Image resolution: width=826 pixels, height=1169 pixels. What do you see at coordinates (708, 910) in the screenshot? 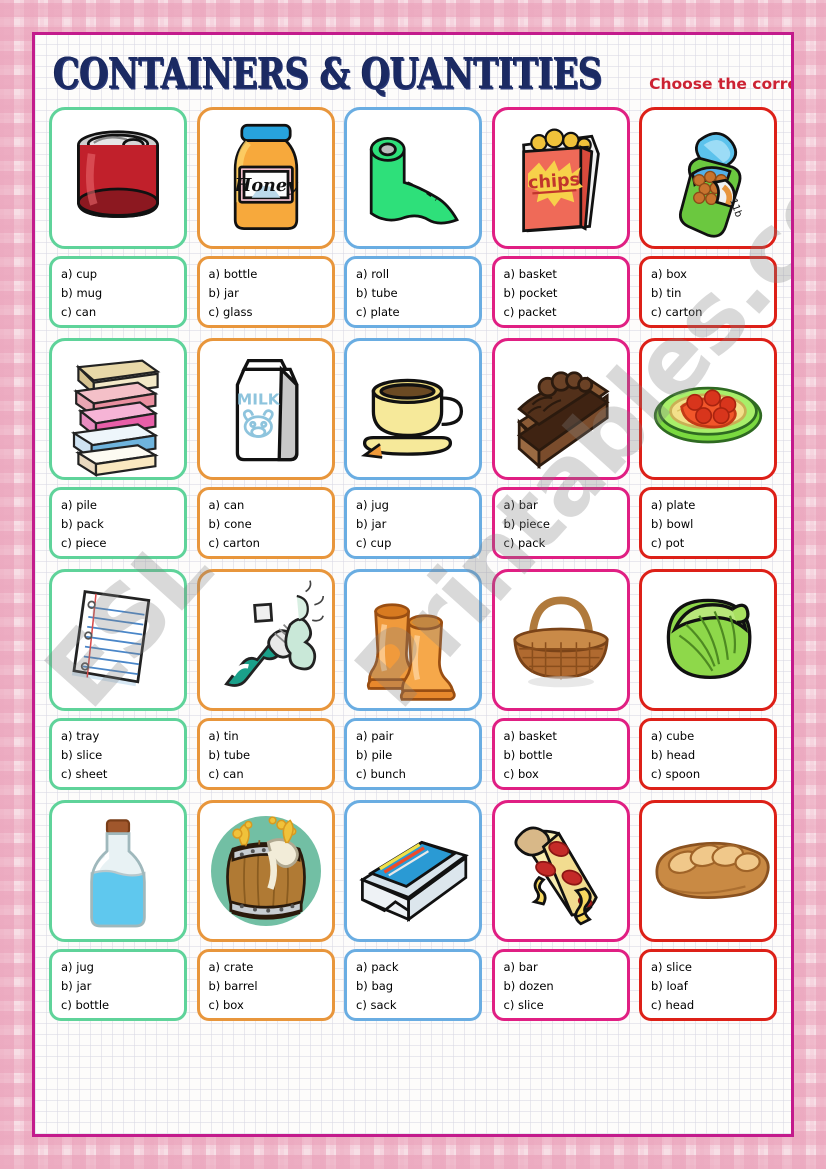
I see `exercise-item-20: a) slice b) loaf c) head` at bounding box center [708, 910].